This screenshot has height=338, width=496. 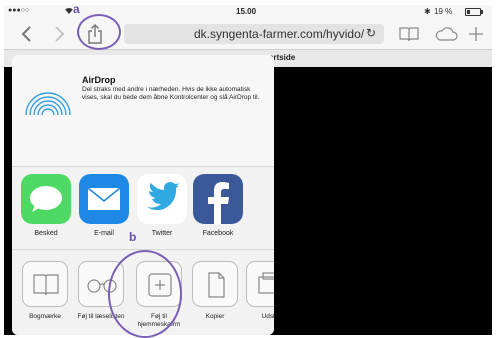 What do you see at coordinates (218, 233) in the screenshot?
I see `app-label: Facebook` at bounding box center [218, 233].